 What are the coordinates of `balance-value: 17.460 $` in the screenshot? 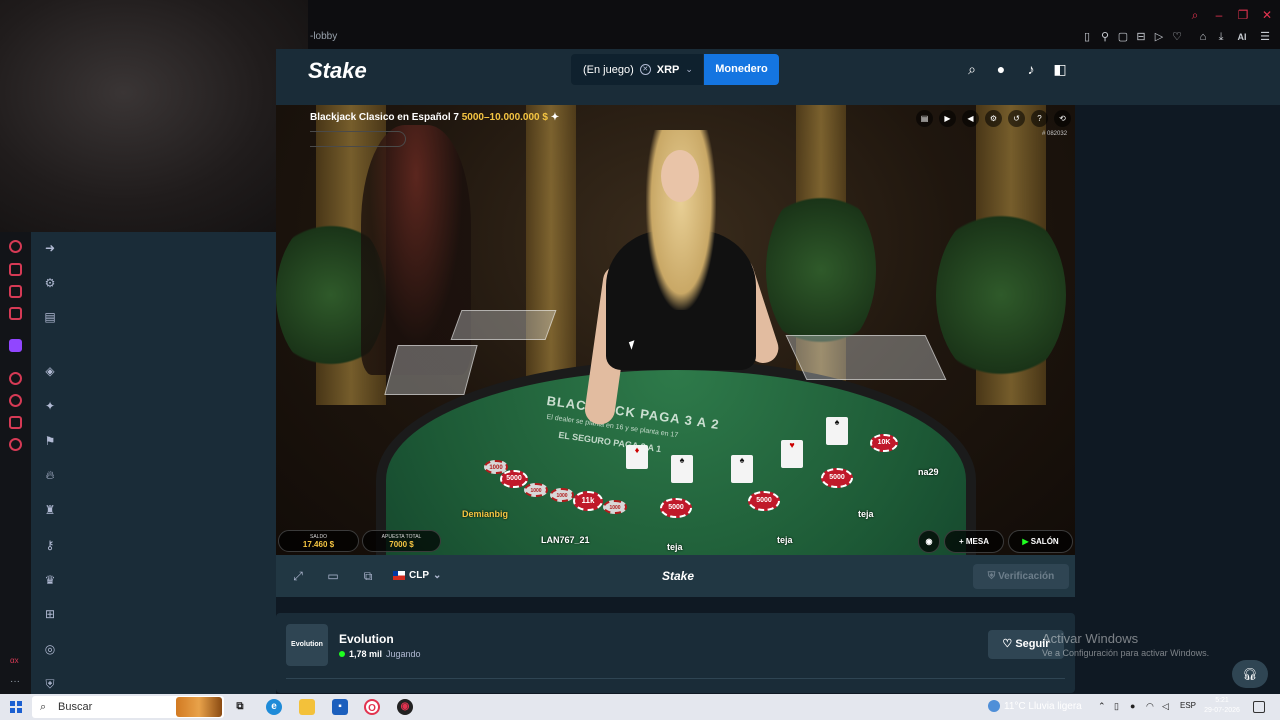 It's located at (318, 544).